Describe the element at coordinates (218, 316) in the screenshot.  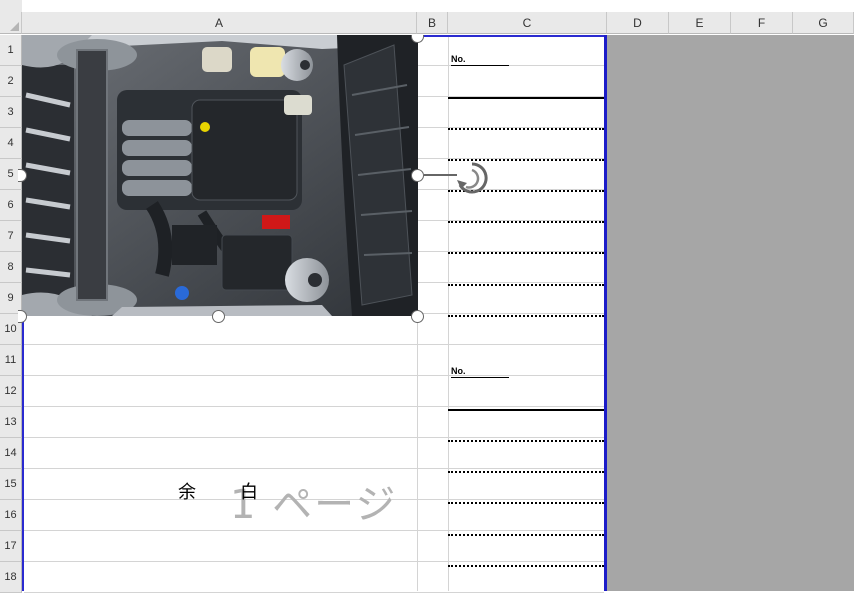
I see `resize-handle-bottom` at that location.